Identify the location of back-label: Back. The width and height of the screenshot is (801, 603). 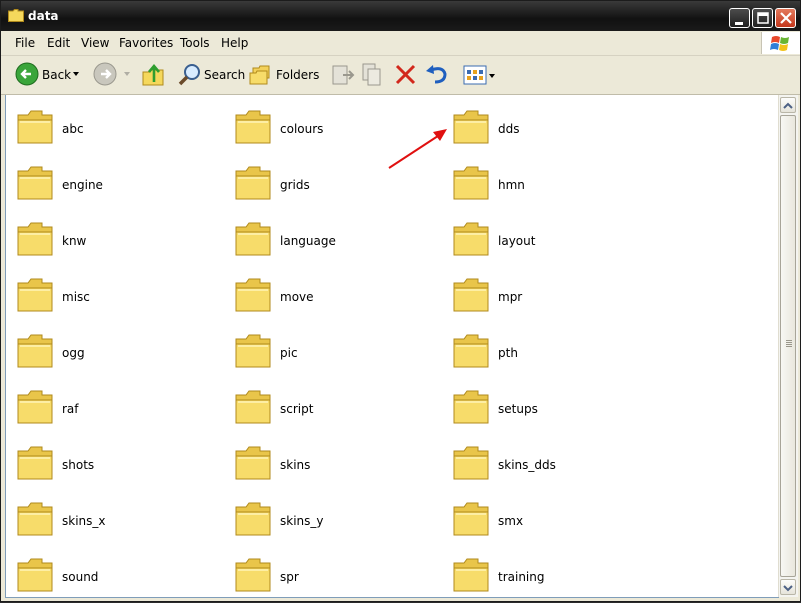
(57, 75).